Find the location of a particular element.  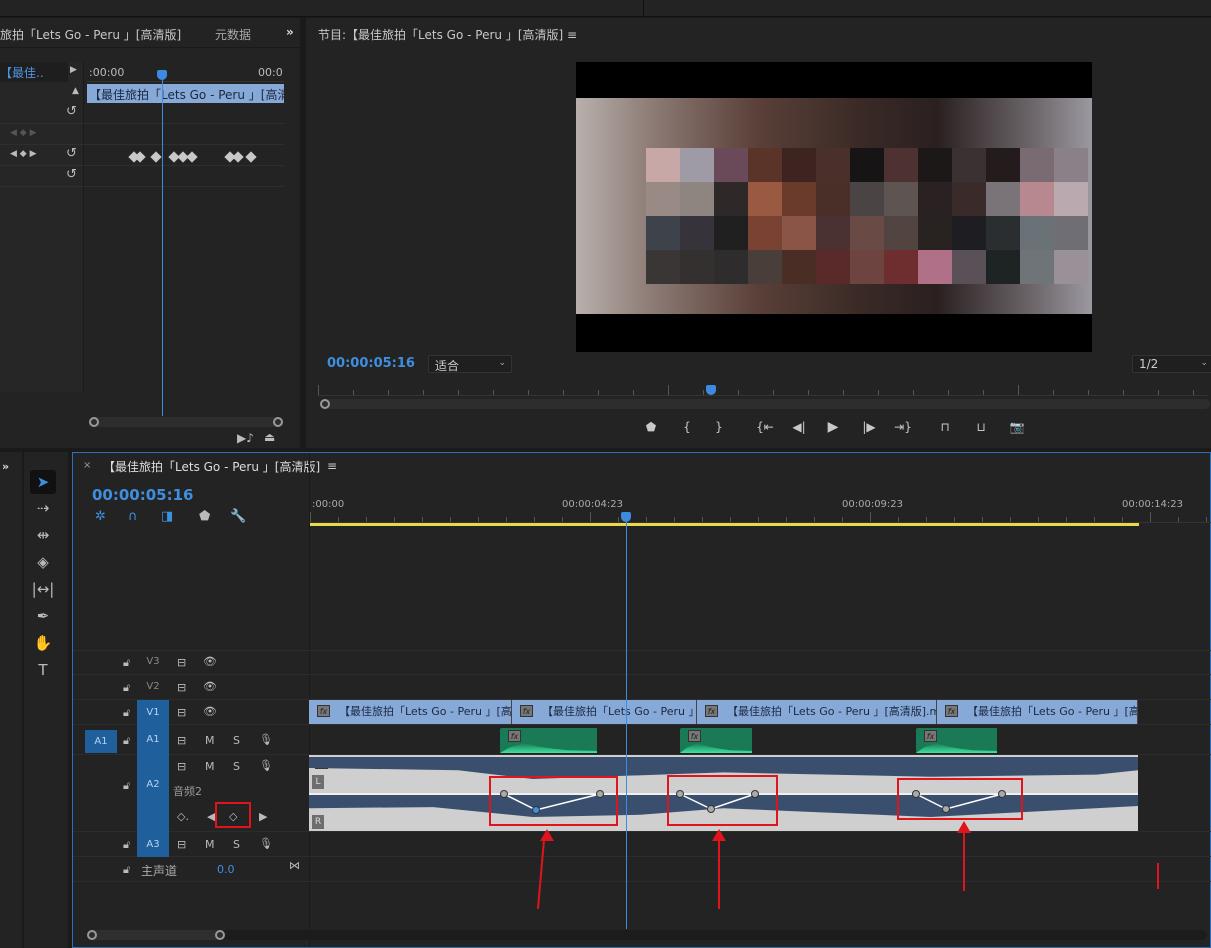

source-patch-a1: A1 is located at coordinates (101, 741).